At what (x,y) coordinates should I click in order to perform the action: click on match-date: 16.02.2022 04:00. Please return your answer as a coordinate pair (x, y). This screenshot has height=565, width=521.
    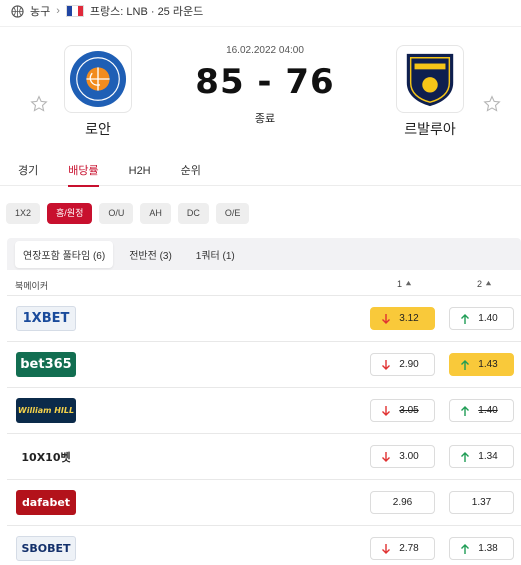
    Looking at the image, I should click on (265, 50).